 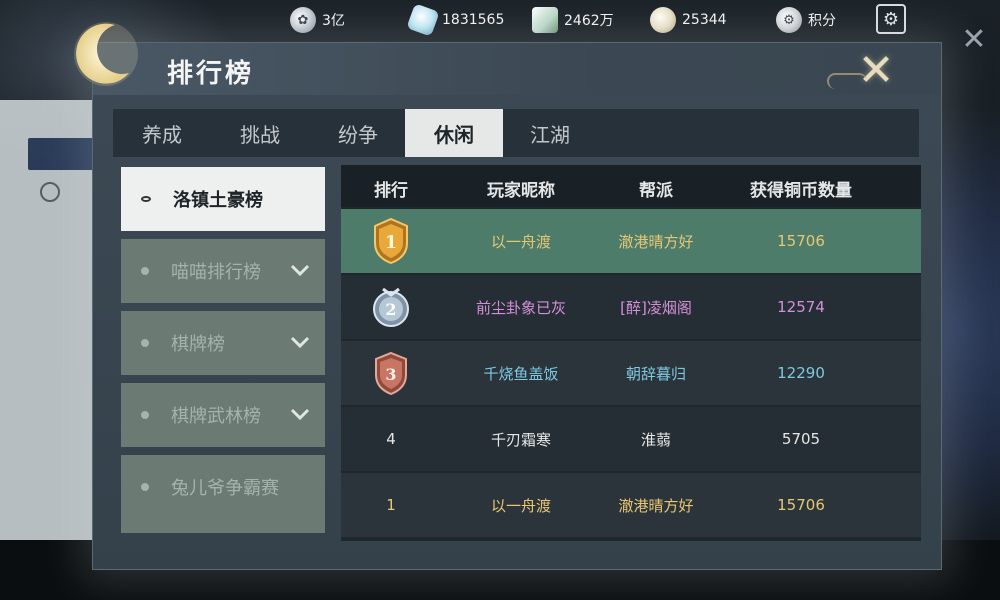 What do you see at coordinates (146, 199) in the screenshot?
I see `eye-icon` at bounding box center [146, 199].